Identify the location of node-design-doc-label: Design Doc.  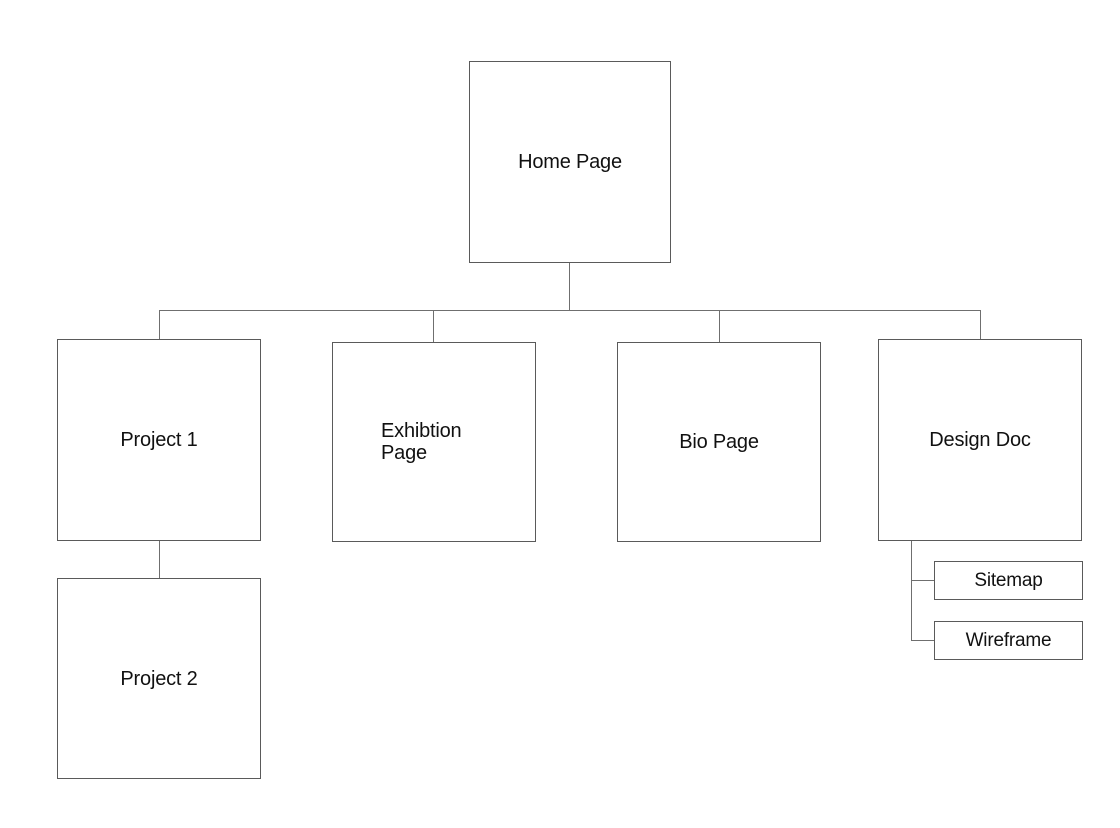
(980, 440).